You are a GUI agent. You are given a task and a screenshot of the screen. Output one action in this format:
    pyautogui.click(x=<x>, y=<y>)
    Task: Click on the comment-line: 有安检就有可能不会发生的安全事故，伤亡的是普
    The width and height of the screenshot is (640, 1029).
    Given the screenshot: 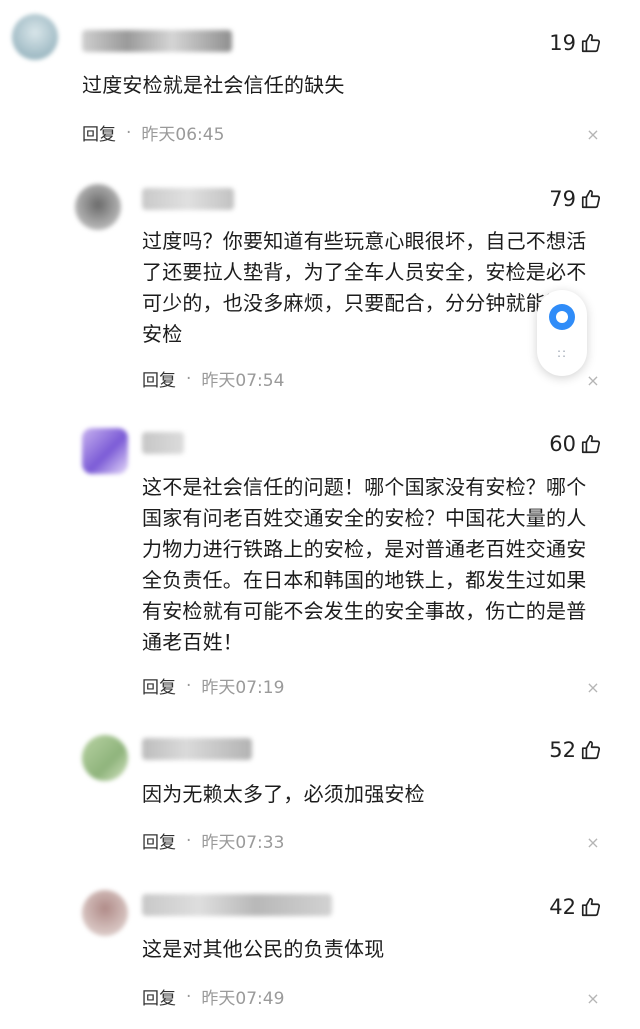 What is the action you would take?
    pyautogui.click(x=364, y=611)
    